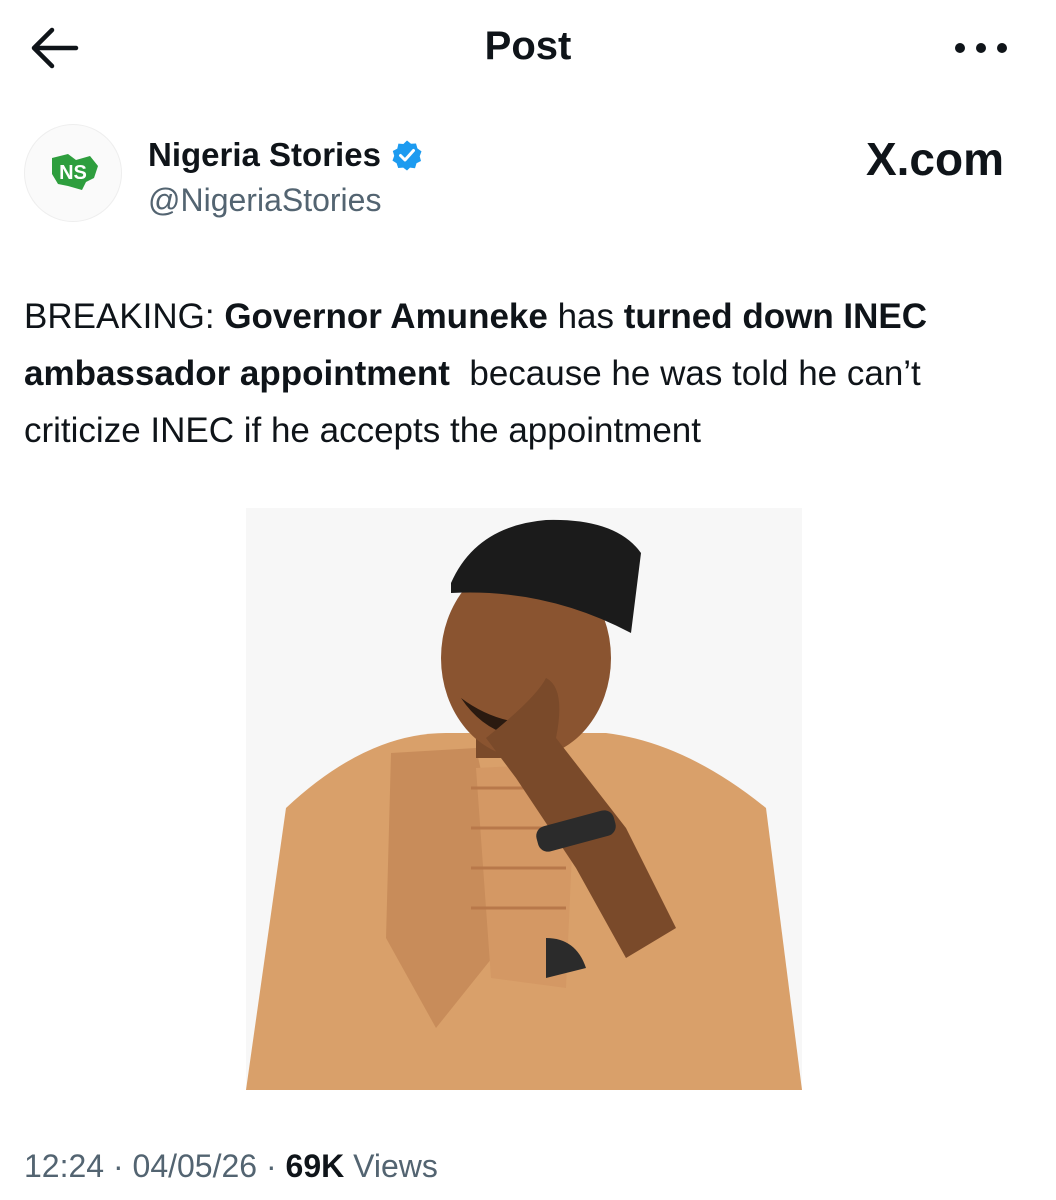  Describe the element at coordinates (934, 159) in the screenshot. I see `watermark: X.com` at that location.